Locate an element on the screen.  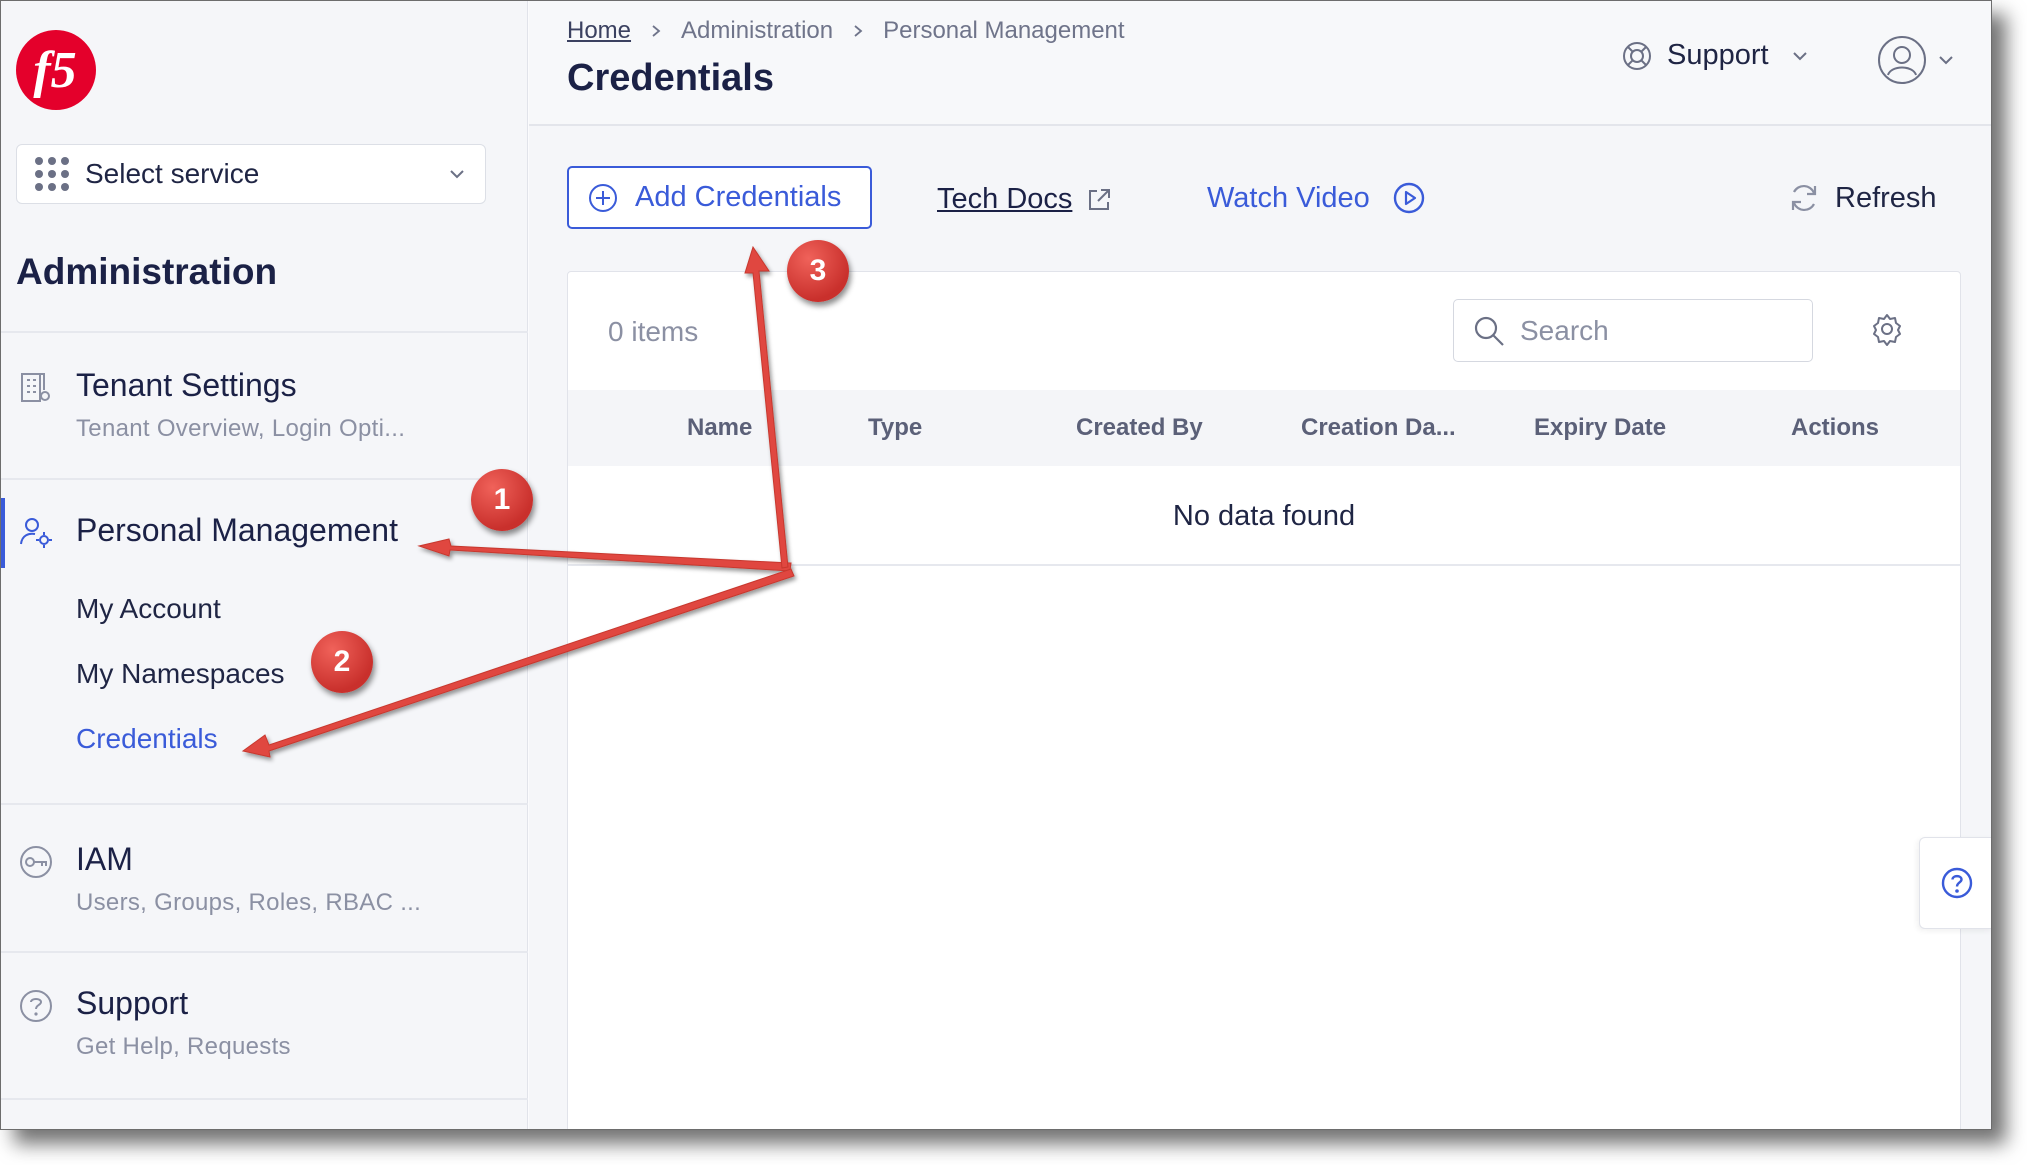
support-menu-button: Support is located at coordinates (1722, 55).